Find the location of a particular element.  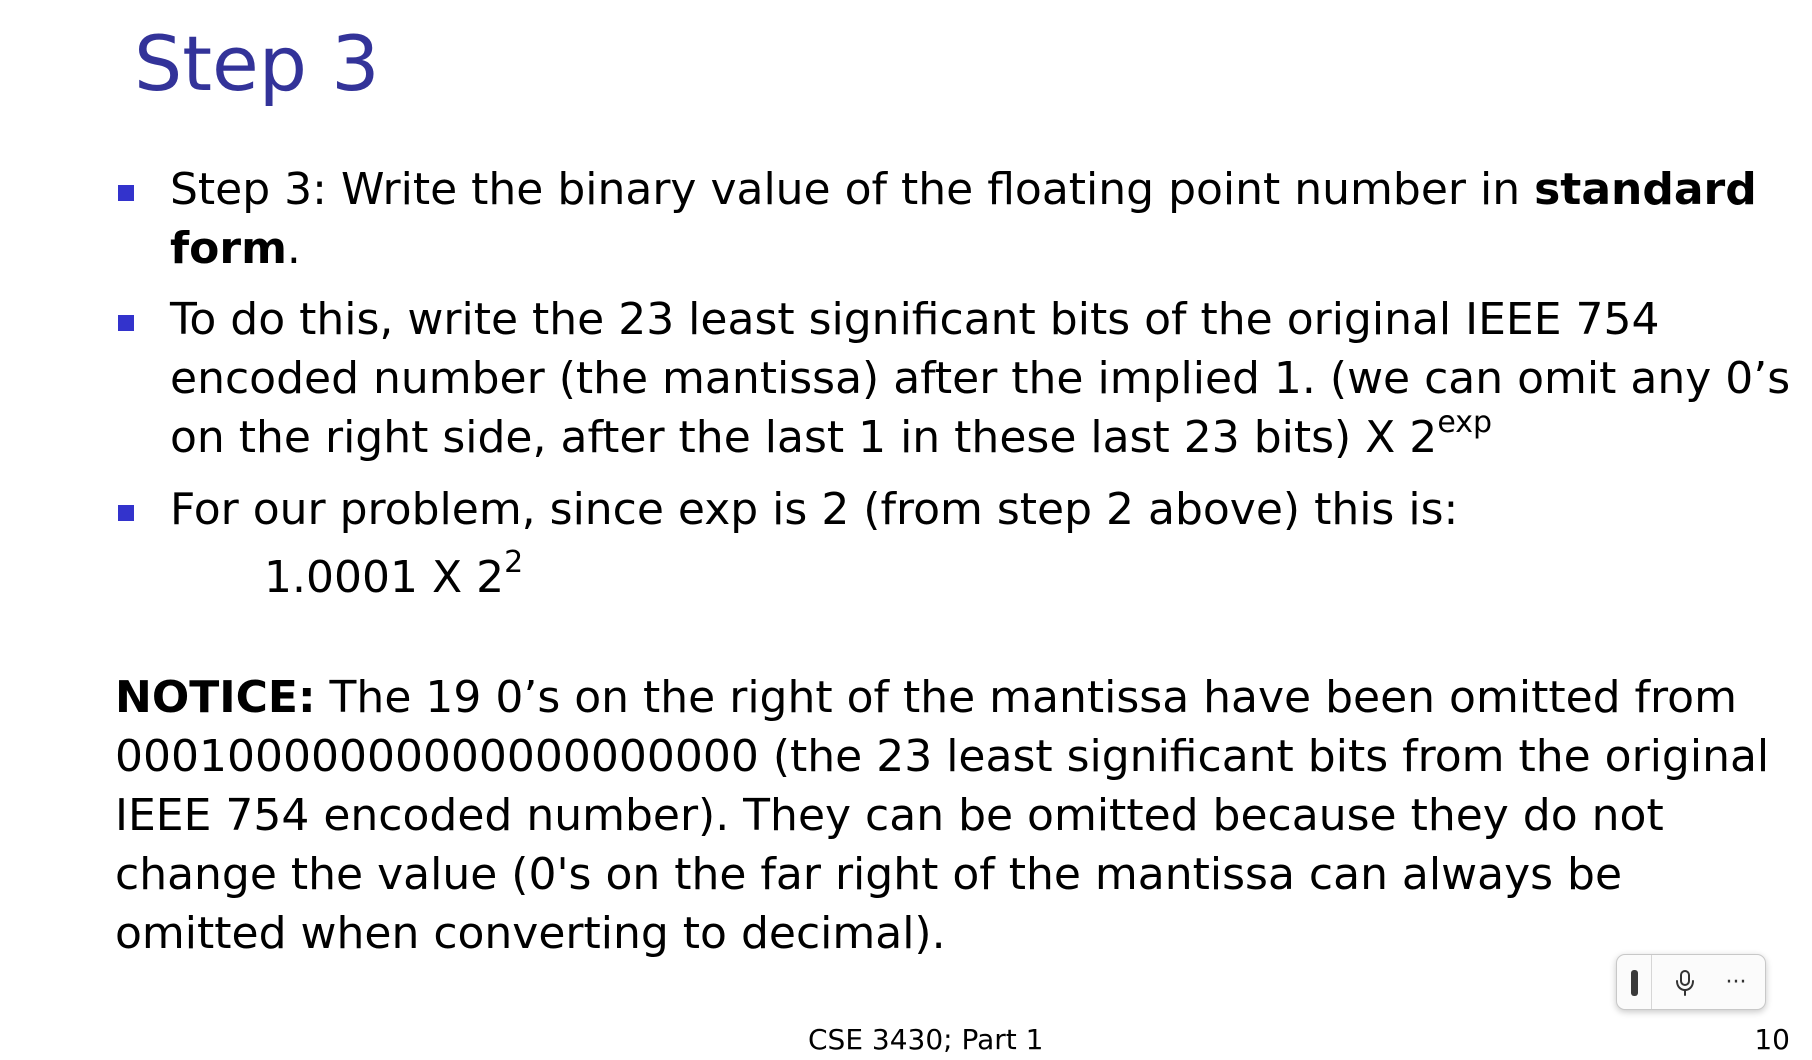

voice-toolbar: ··· is located at coordinates (1691, 982).